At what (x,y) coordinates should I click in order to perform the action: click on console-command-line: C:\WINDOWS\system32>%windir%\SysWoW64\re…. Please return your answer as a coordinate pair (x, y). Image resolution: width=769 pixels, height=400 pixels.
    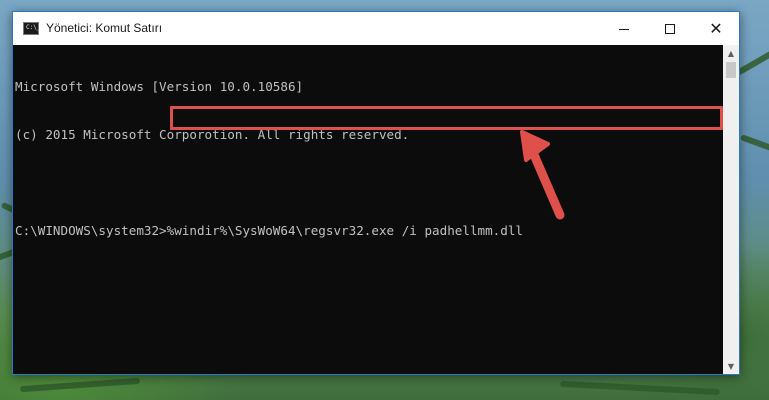
    Looking at the image, I should click on (369, 231).